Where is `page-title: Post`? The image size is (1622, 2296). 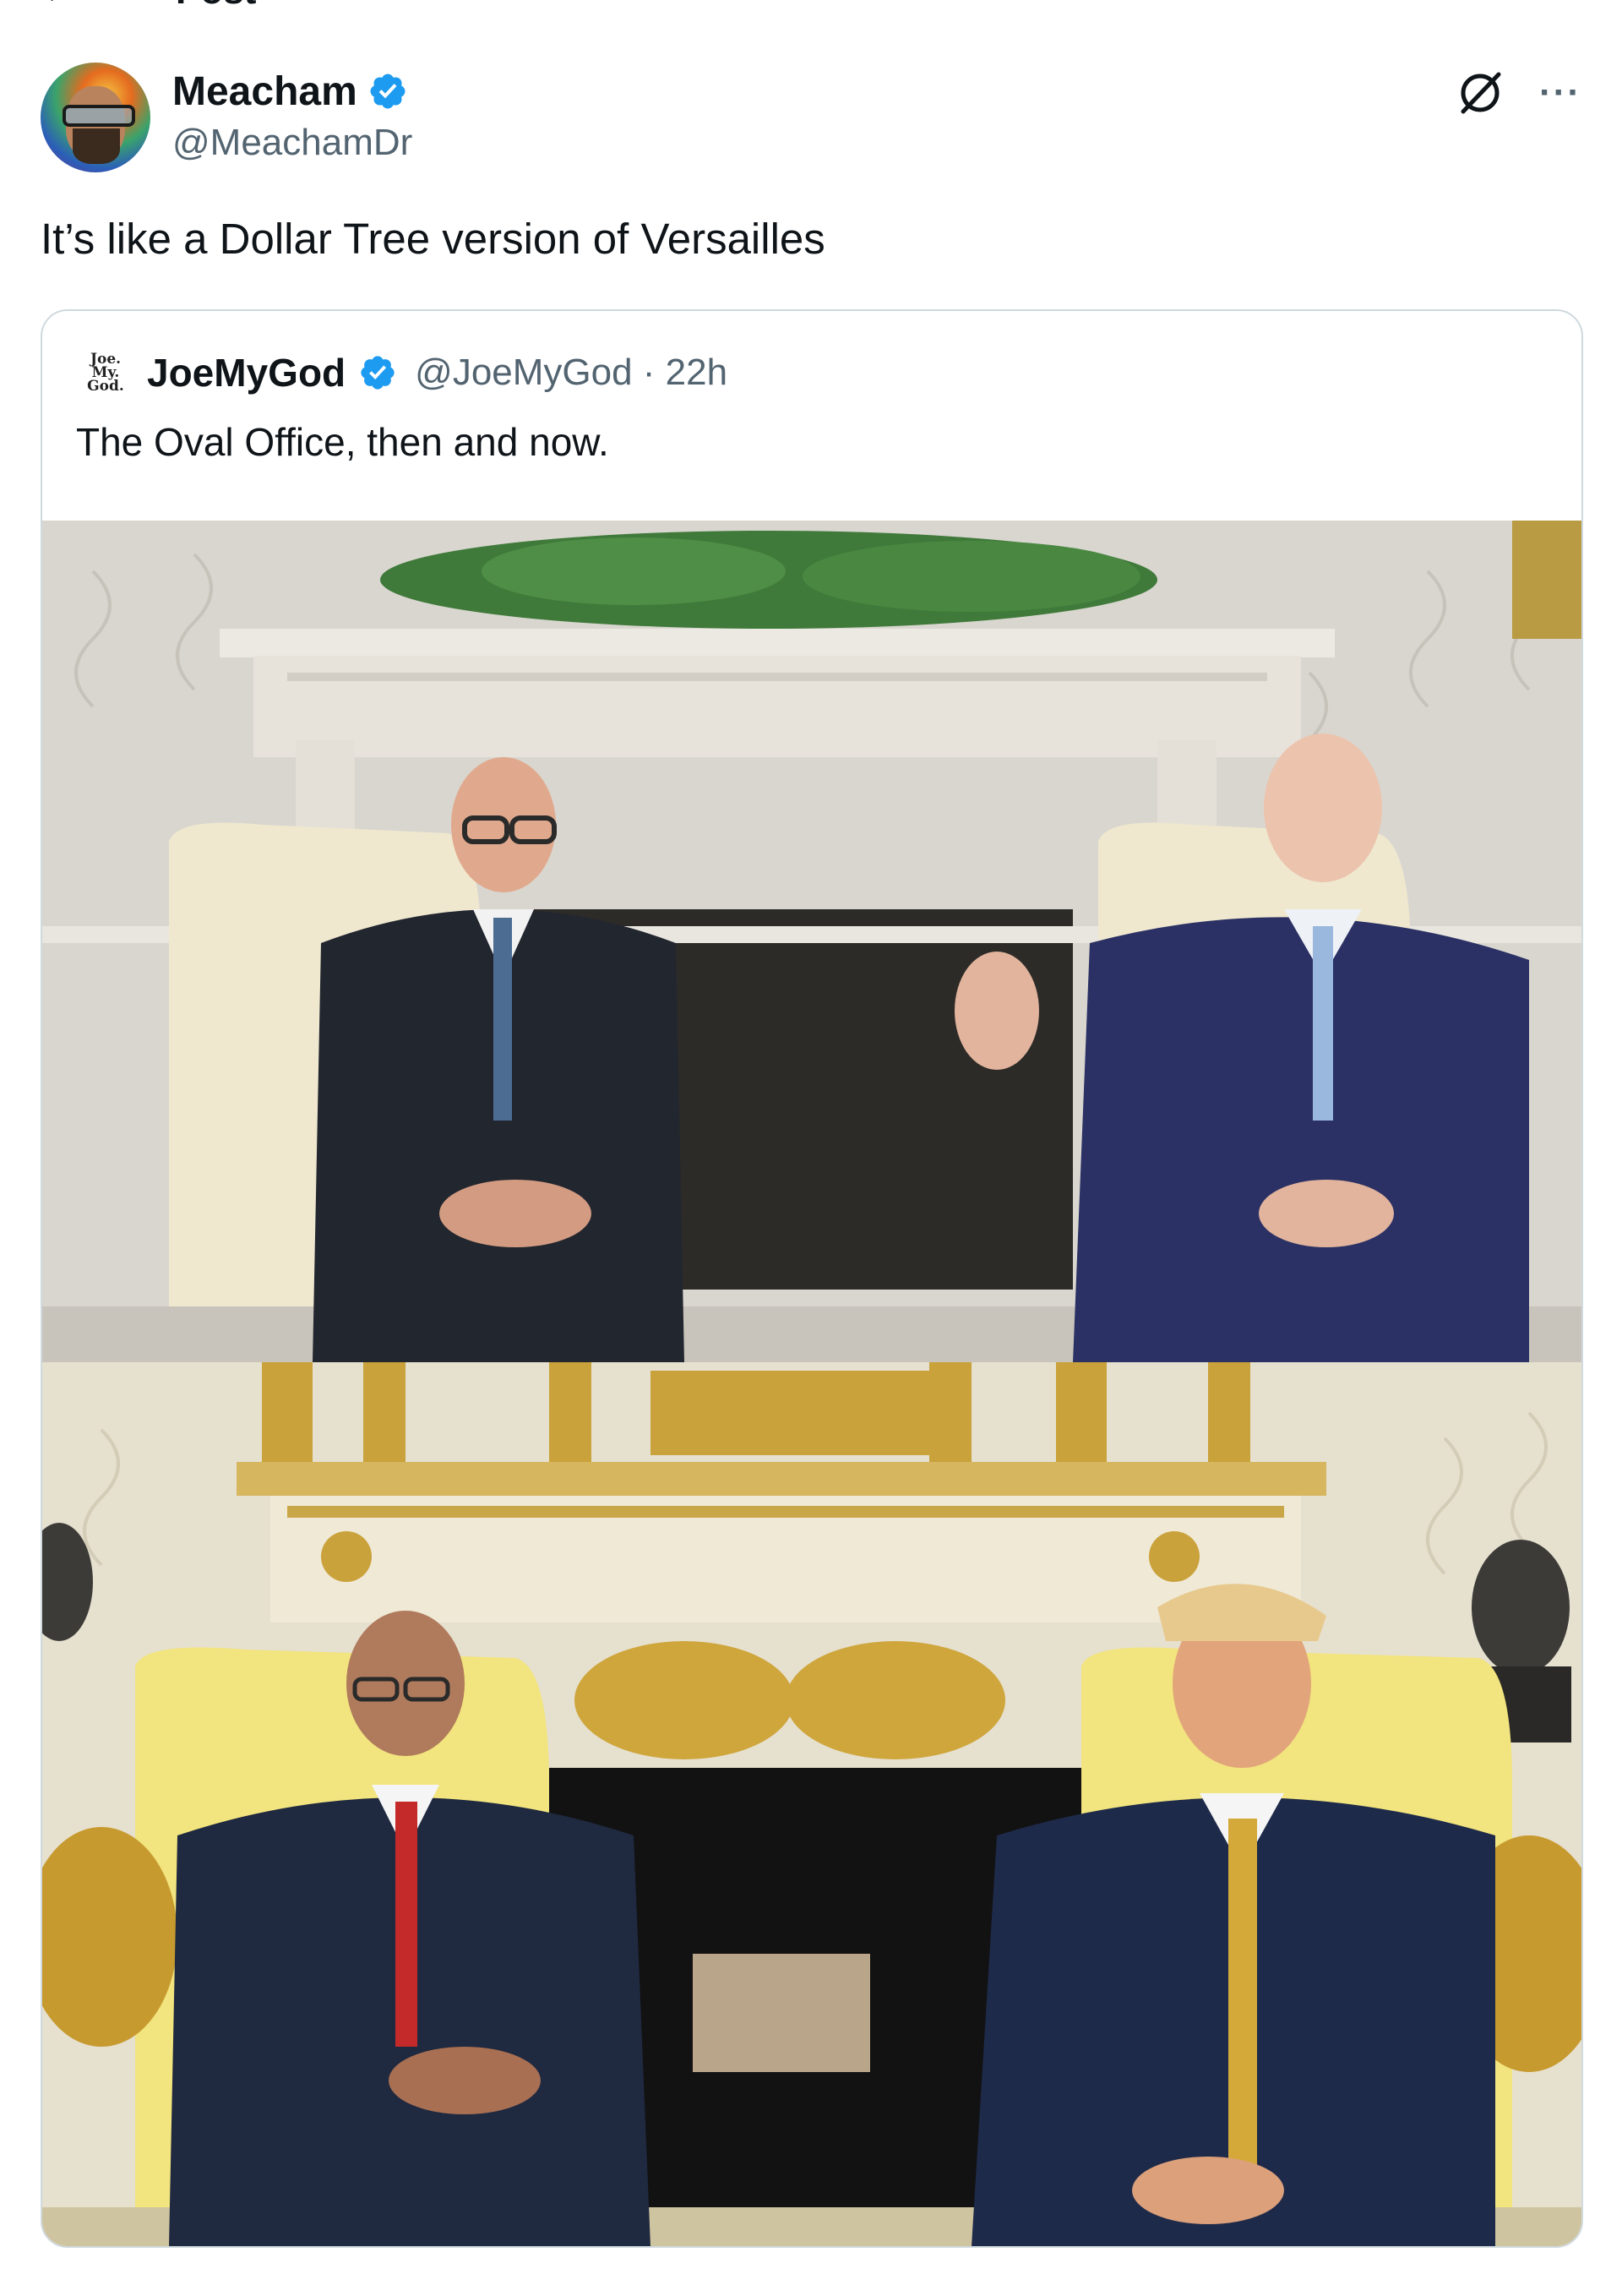
page-title: Post is located at coordinates (216, 5).